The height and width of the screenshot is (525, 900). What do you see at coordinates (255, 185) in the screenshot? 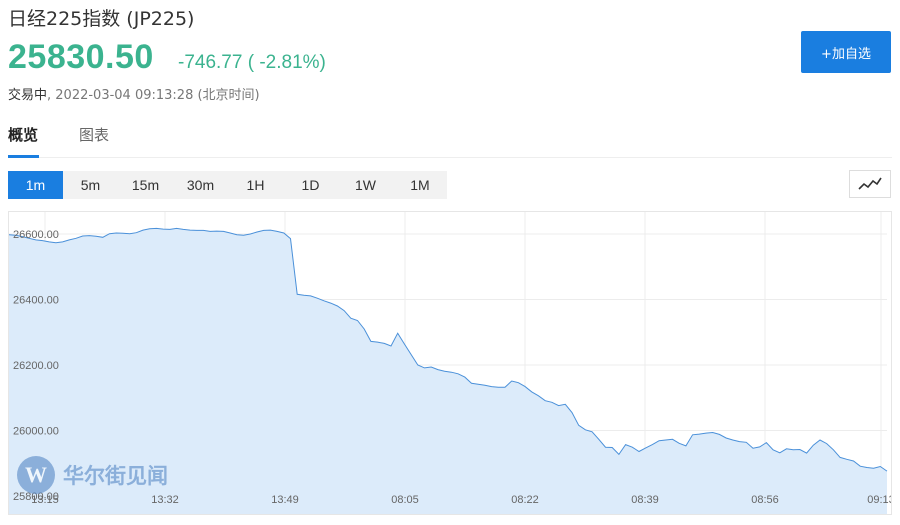
I see `period-1h: 1H` at bounding box center [255, 185].